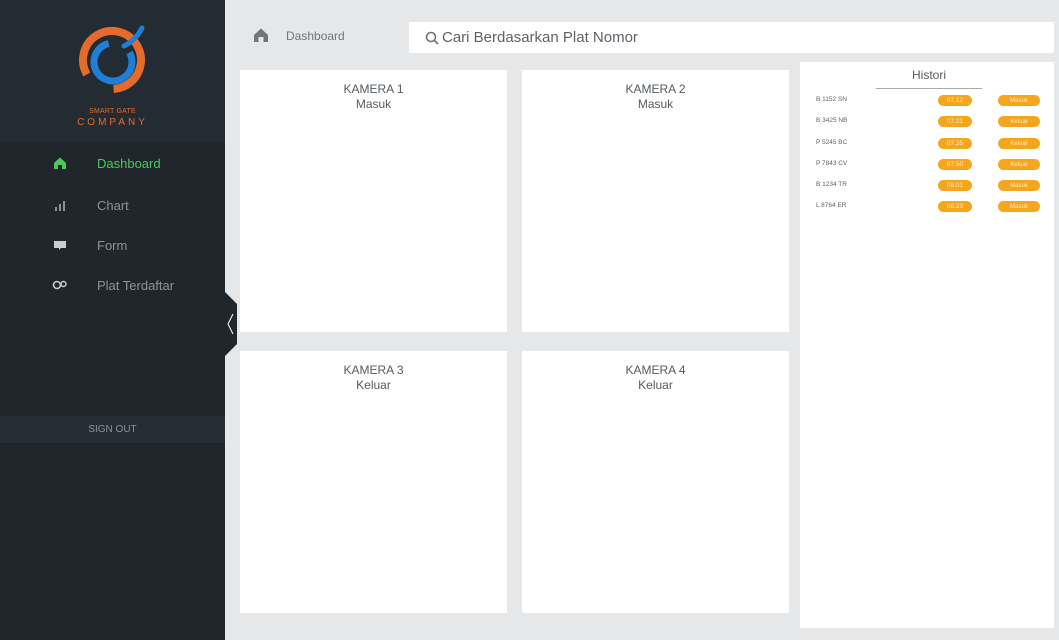 The height and width of the screenshot is (640, 1059). Describe the element at coordinates (928, 75) in the screenshot. I see `histori-title: Histori` at that location.